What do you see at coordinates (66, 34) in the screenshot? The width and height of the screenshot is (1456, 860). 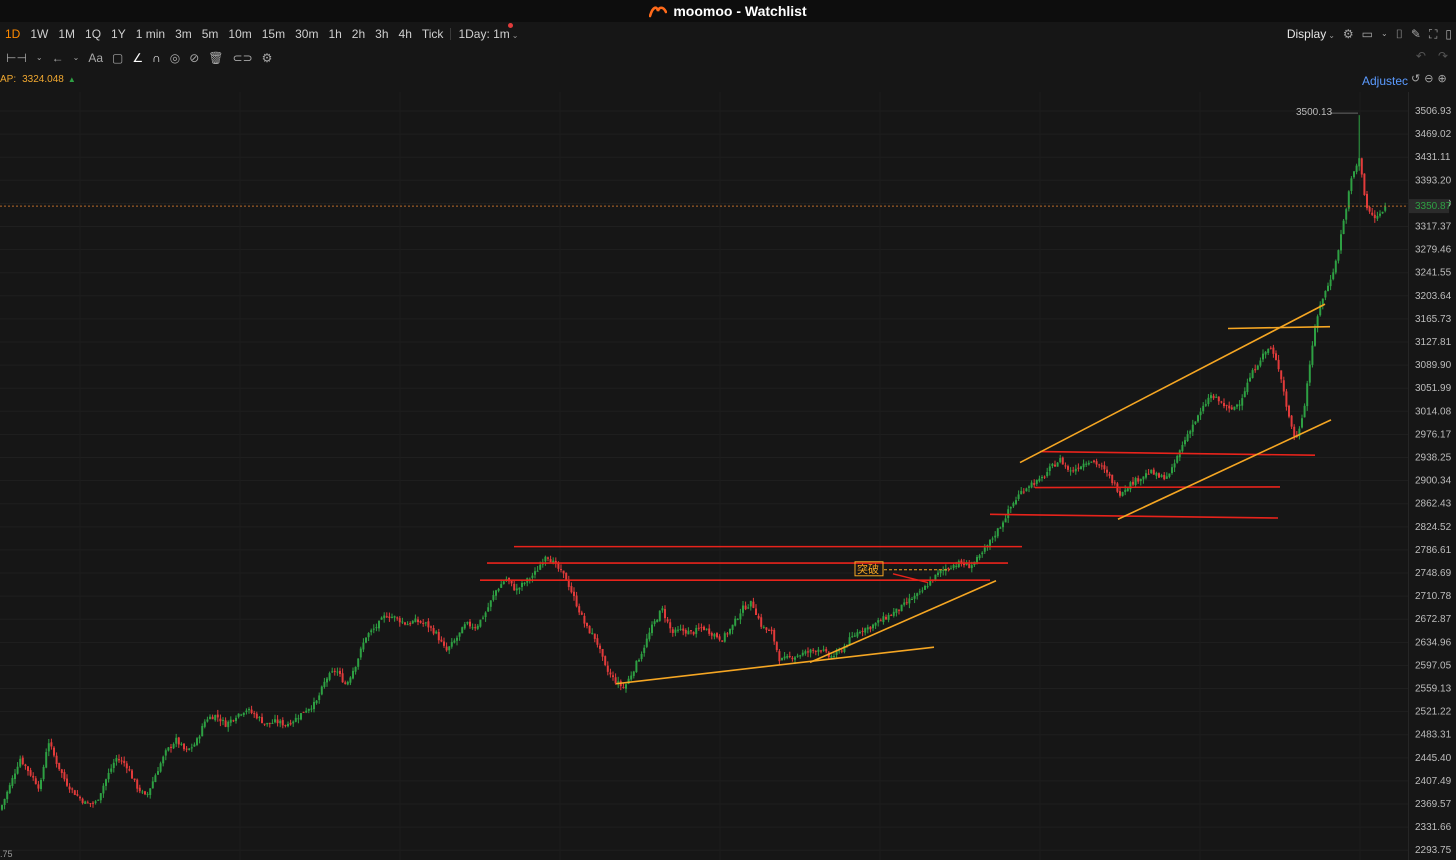 I see `timeframe-1m: 1M` at bounding box center [66, 34].